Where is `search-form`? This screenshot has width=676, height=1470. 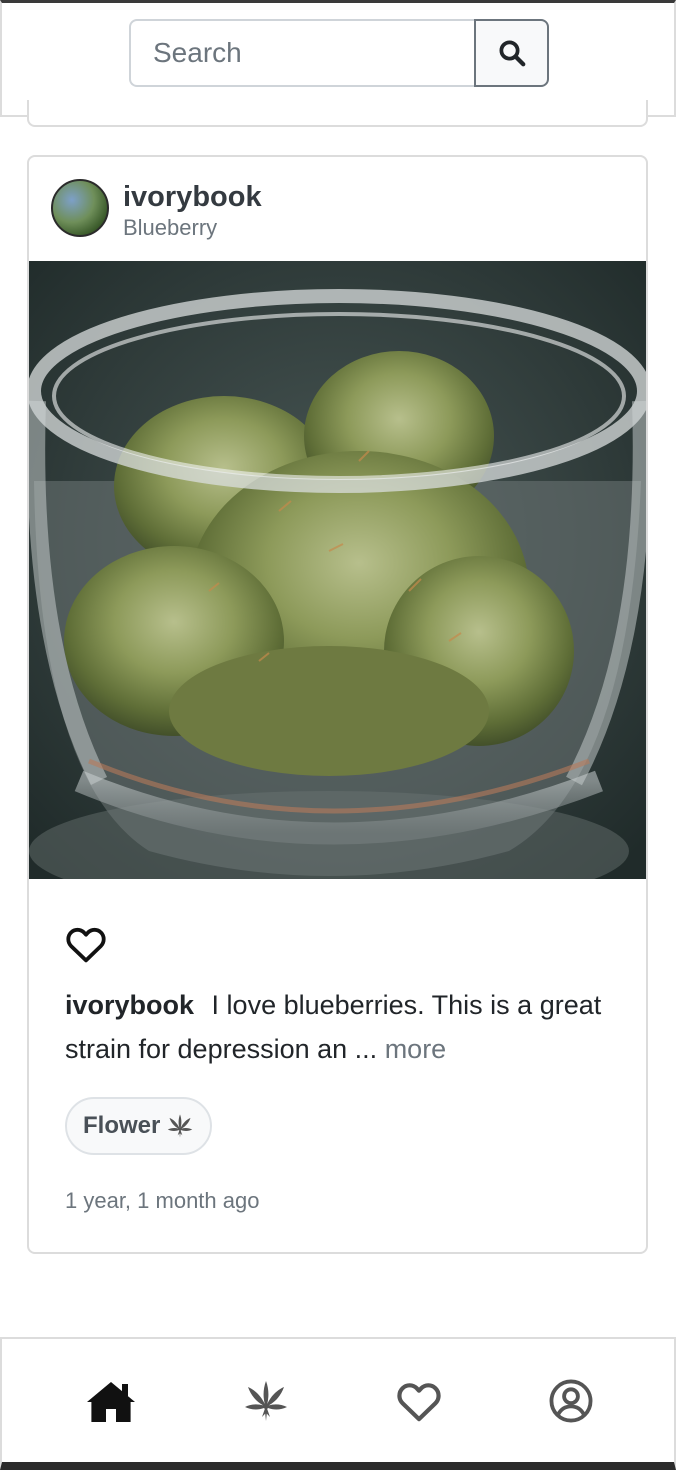
search-form is located at coordinates (339, 53).